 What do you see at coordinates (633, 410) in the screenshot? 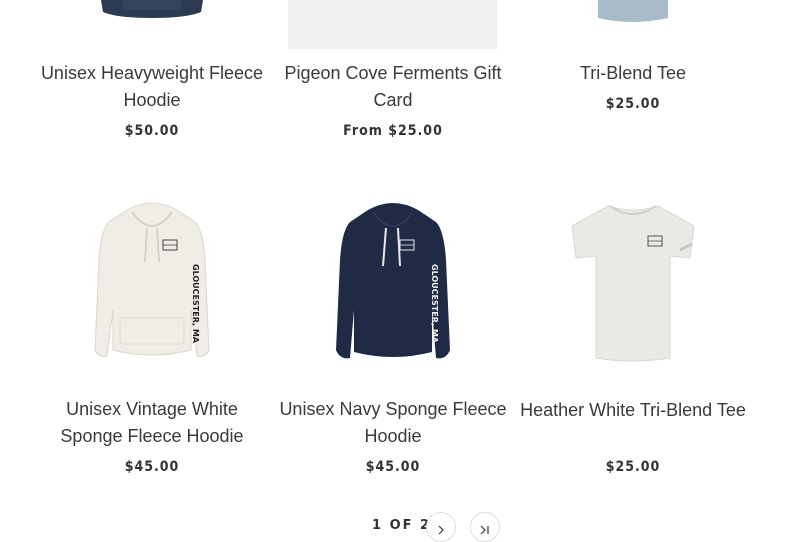
I see `product-title: Heather White Tri-Blend Tee` at bounding box center [633, 410].